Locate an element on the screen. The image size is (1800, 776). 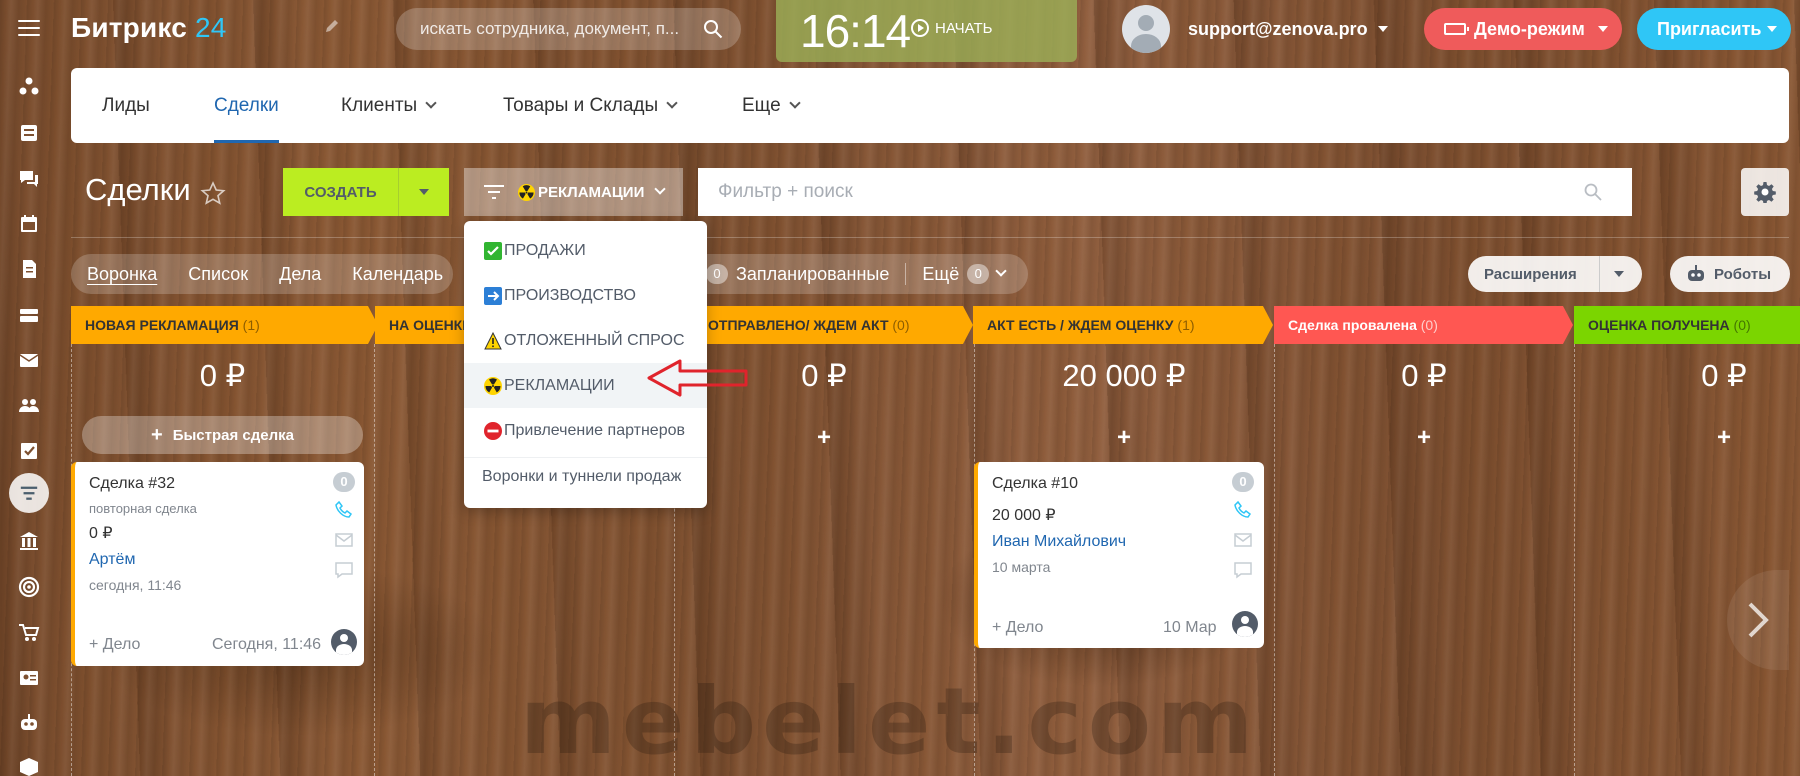
filter-search-input is located at coordinates (1128, 192).